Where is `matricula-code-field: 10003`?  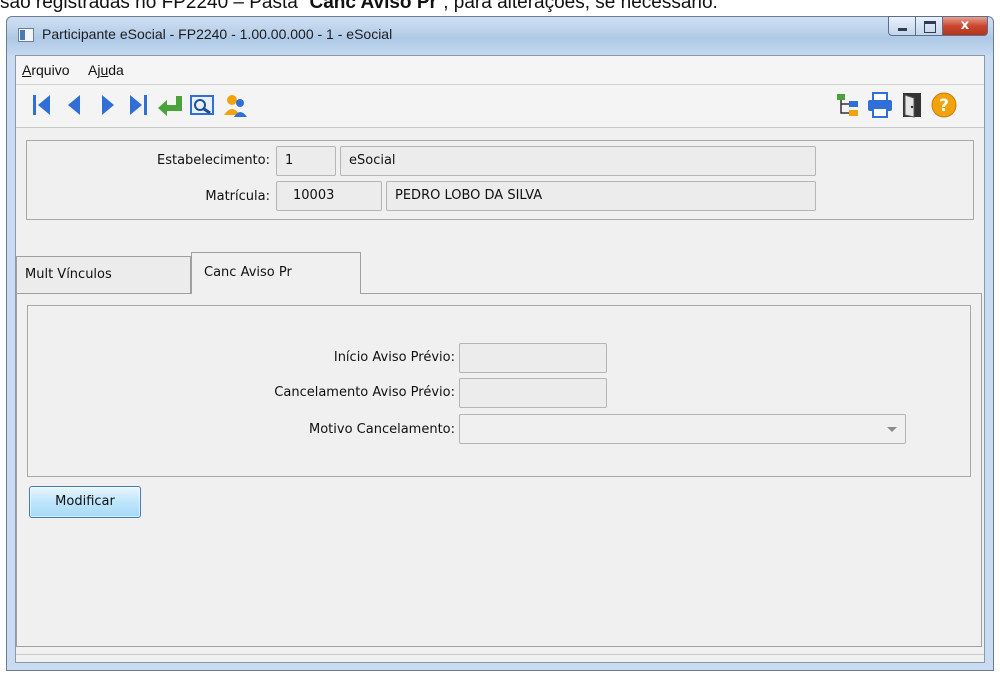 matricula-code-field: 10003 is located at coordinates (329, 196).